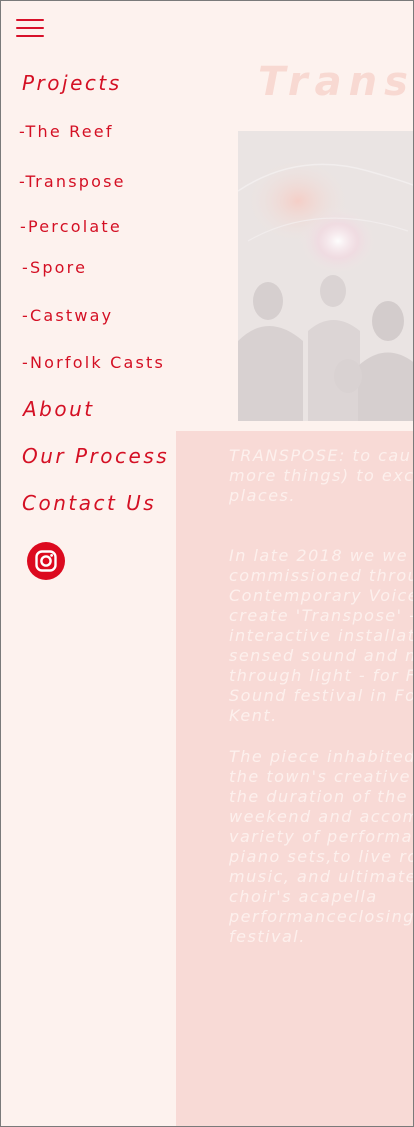 The height and width of the screenshot is (1127, 414). Describe the element at coordinates (71, 226) in the screenshot. I see `nav-project-percolate: -Percolate` at that location.